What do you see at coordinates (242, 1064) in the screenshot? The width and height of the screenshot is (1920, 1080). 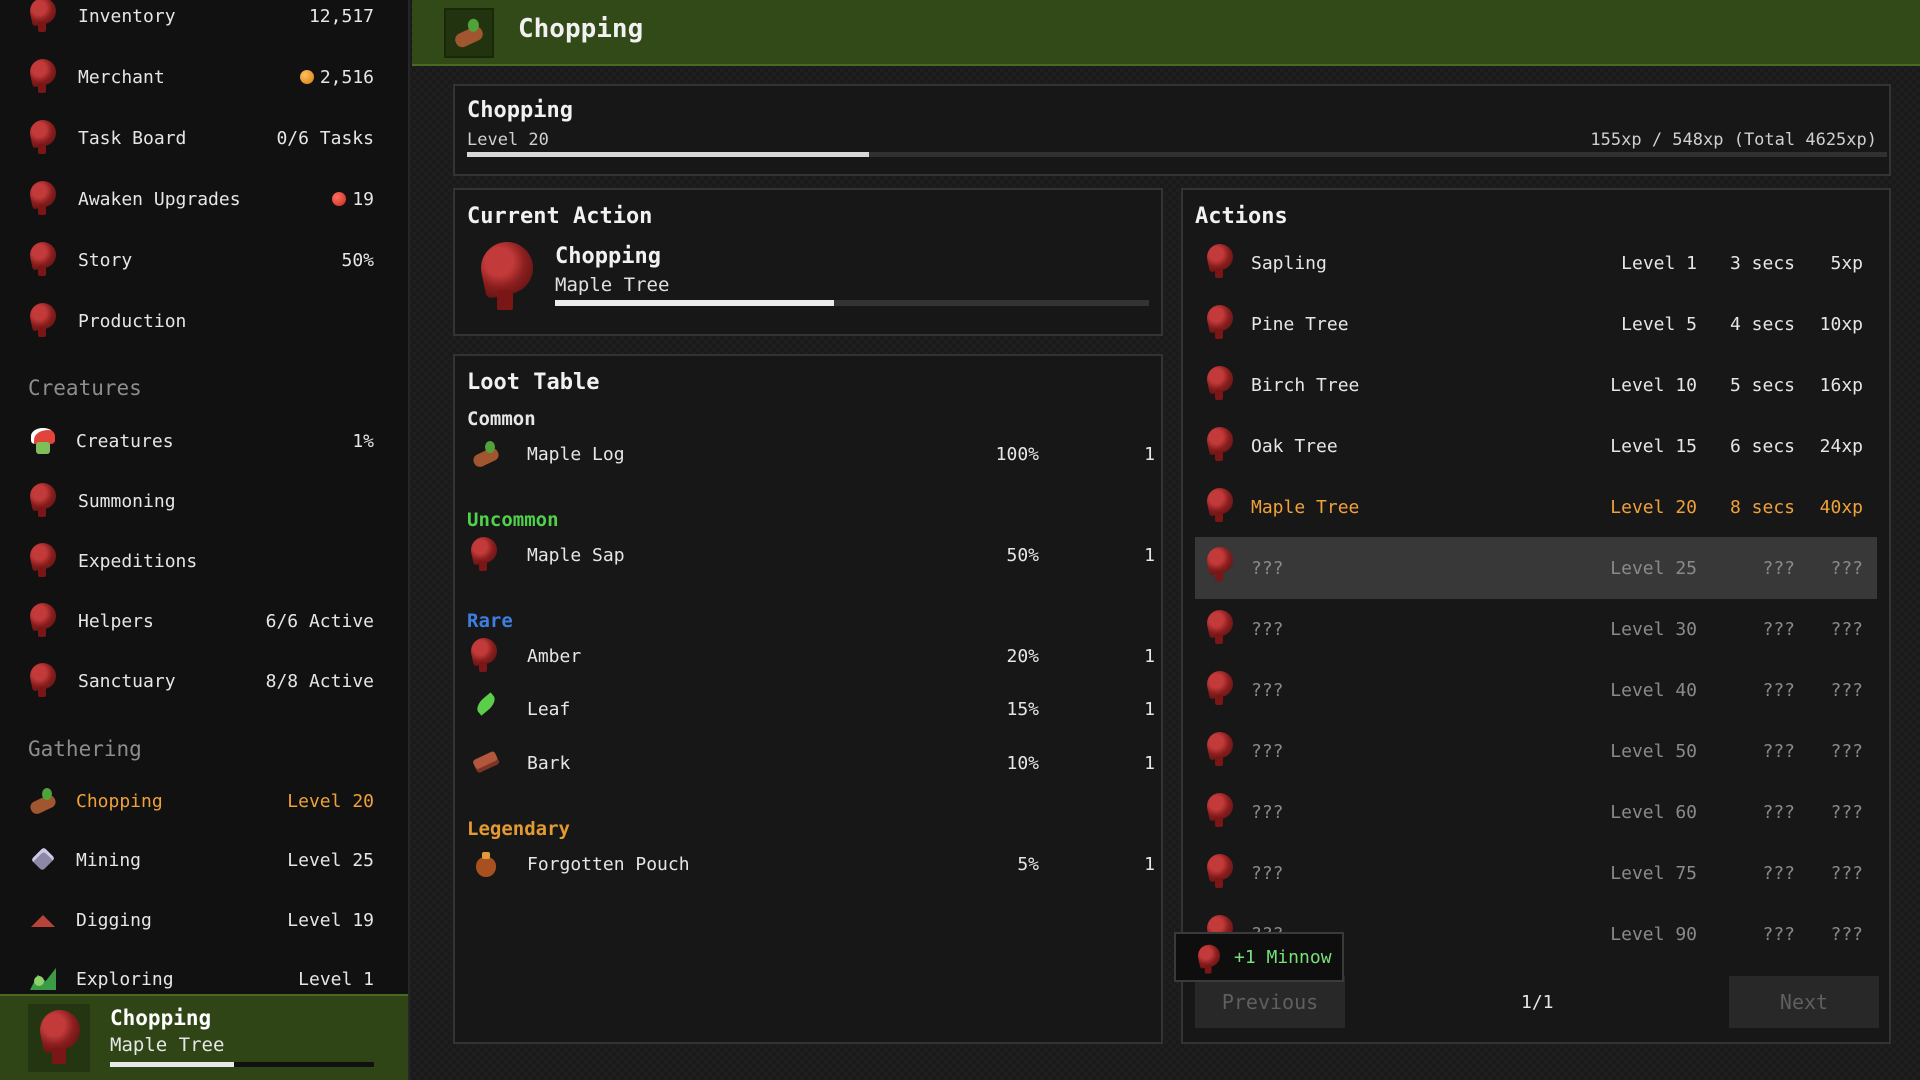 I see `mini-progress-bar` at bounding box center [242, 1064].